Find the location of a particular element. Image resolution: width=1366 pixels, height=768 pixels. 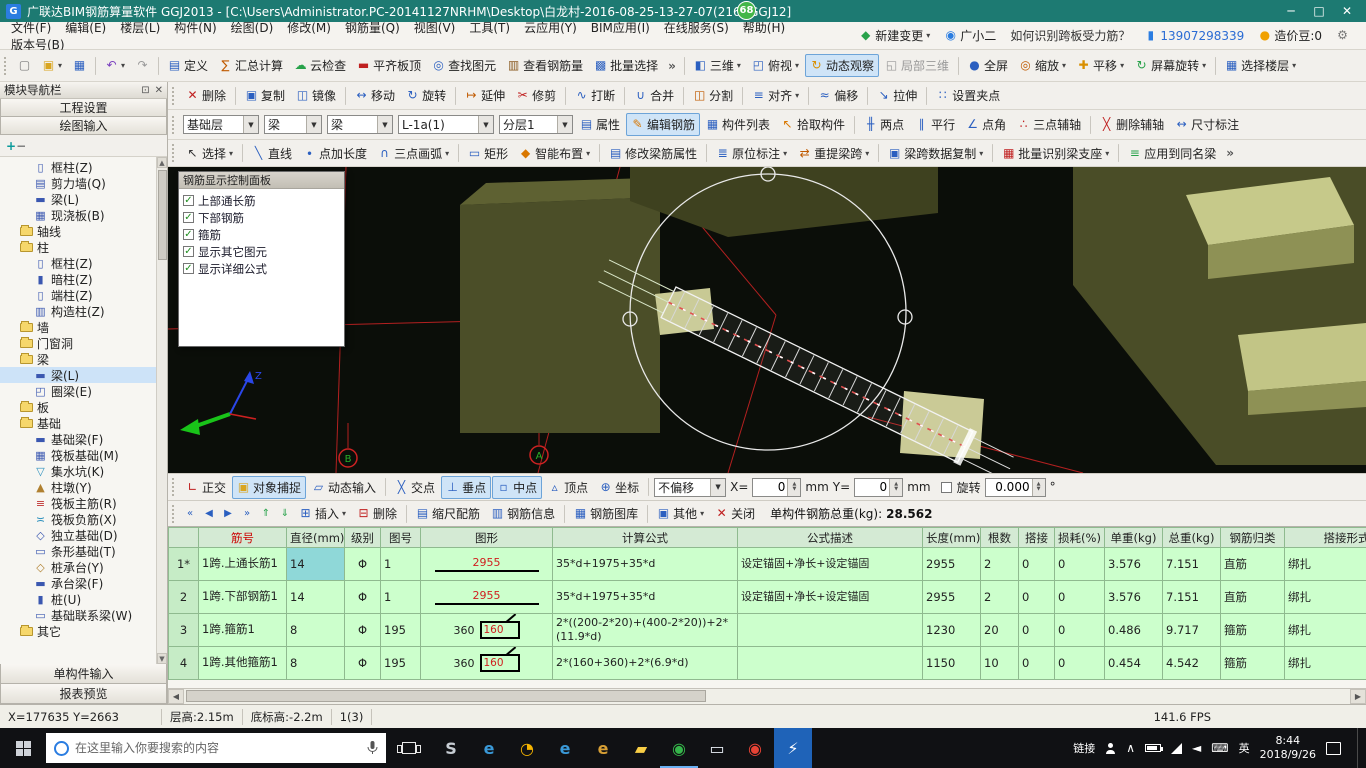

view-rebar-qty-button: ▥ 查看钢筋量 is located at coordinates (545, 65).